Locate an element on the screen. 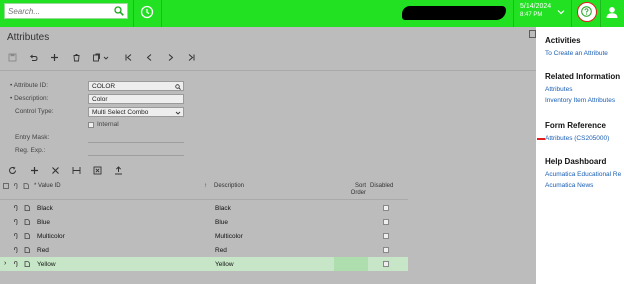 Image resolution: width=624 pixels, height=284 pixels. attribute-id-label: • Attribute ID: is located at coordinates (29, 85).